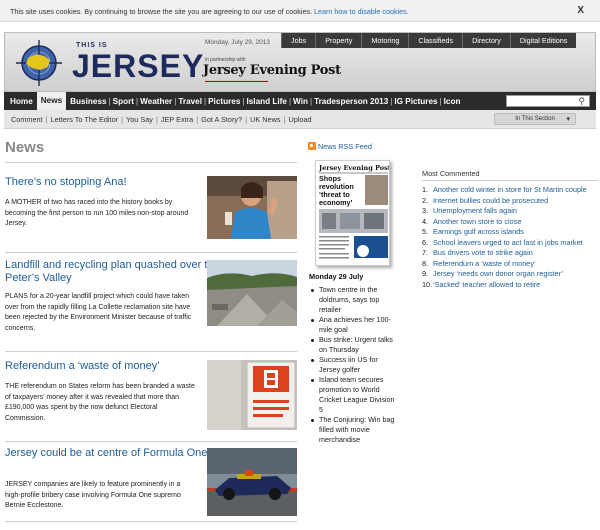 The width and height of the screenshot is (600, 530). I want to click on most-commented-link: Jersey ‘needs own donor organ register’, so click(498, 273).